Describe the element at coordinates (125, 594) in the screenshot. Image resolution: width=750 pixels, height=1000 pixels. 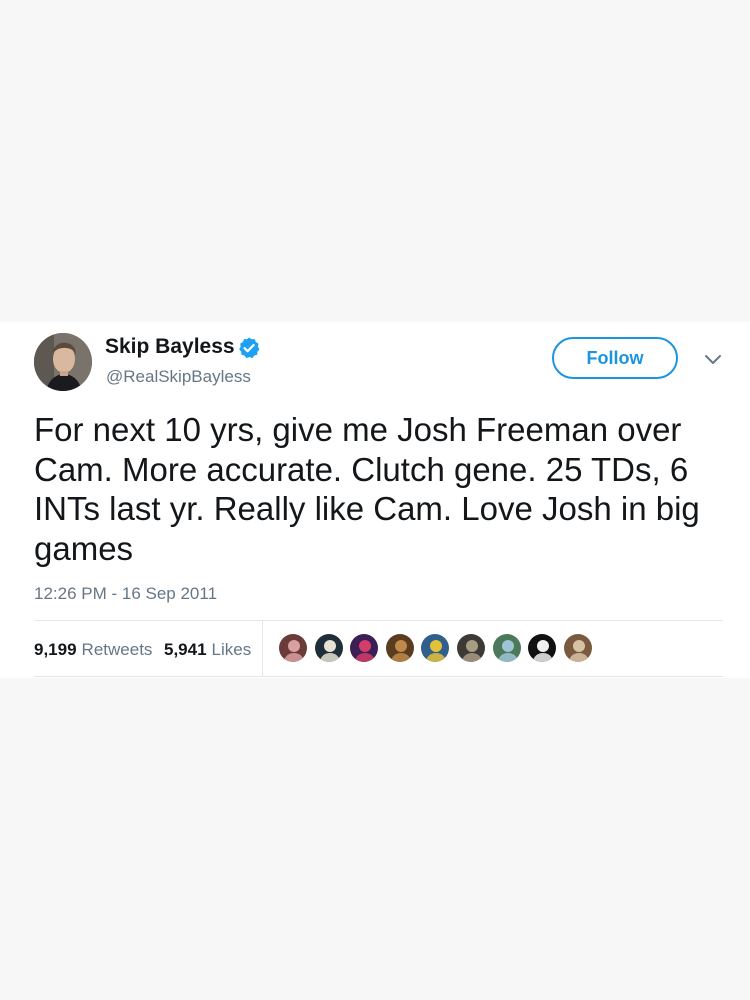
I see `tweet-timestamp: 12:26 PM - 16 Sep 2011` at that location.